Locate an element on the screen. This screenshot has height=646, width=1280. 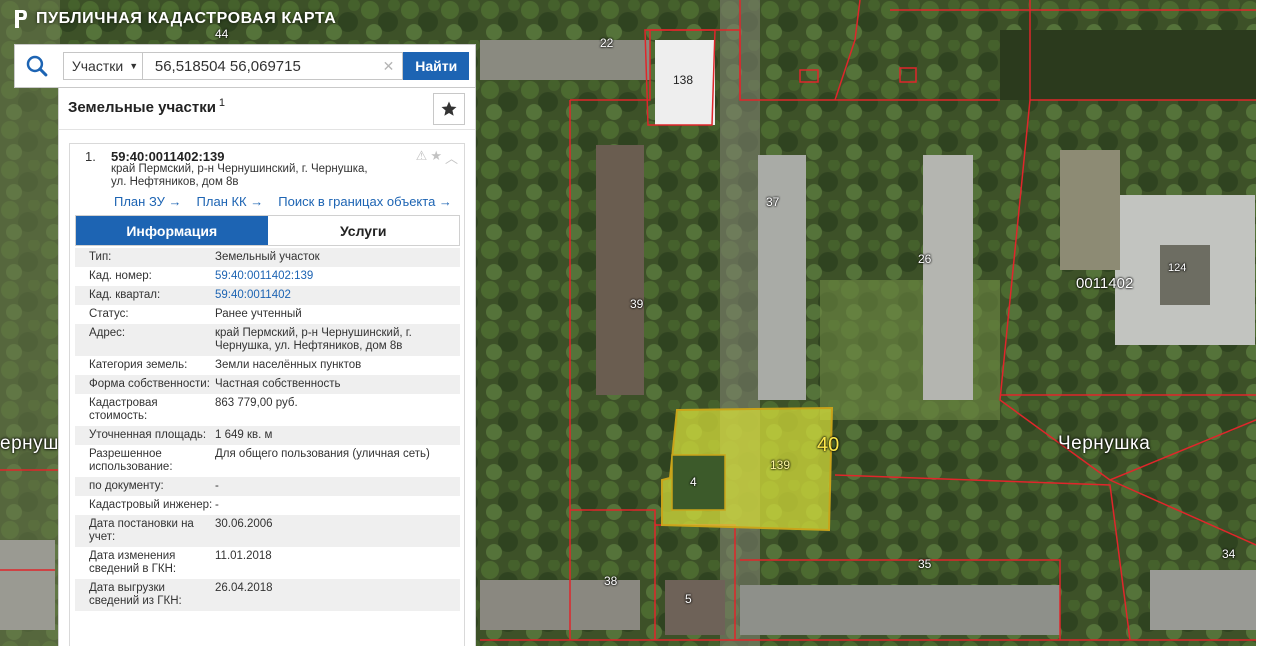
parcel-label: 139 is located at coordinates (780, 465).